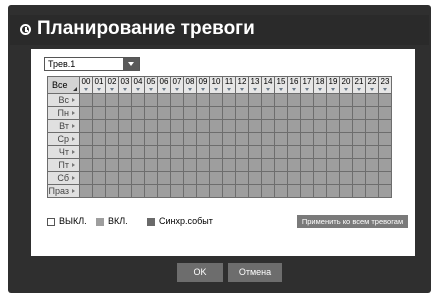 This screenshot has height=298, width=439. I want to click on hour-header-cell: 21, so click(359, 85).